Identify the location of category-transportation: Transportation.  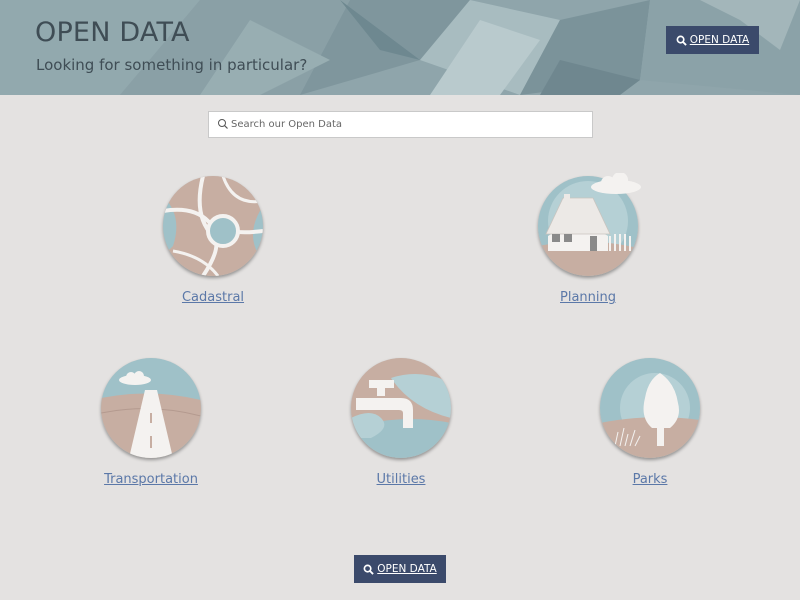
(151, 422).